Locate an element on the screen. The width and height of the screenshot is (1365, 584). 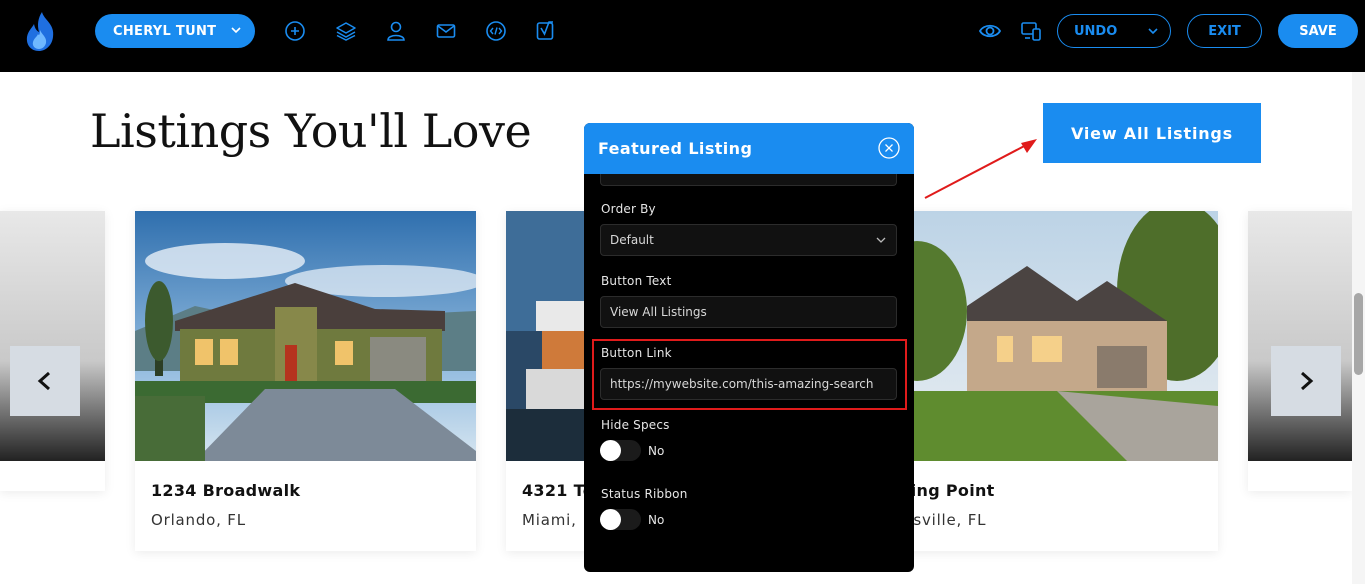
listing-card: sting Point nesville, FL is located at coordinates (1047, 381).